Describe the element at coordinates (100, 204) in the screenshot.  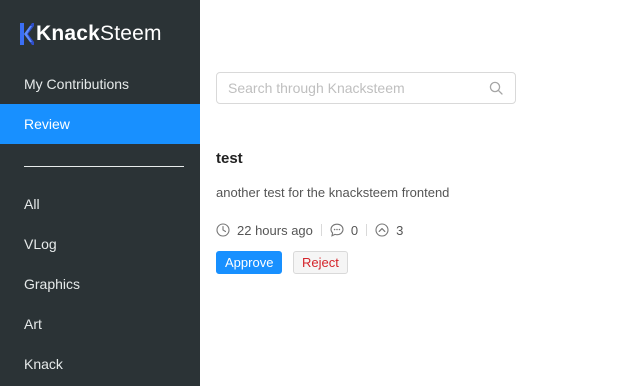
I see `sidebar-item-all: All` at that location.